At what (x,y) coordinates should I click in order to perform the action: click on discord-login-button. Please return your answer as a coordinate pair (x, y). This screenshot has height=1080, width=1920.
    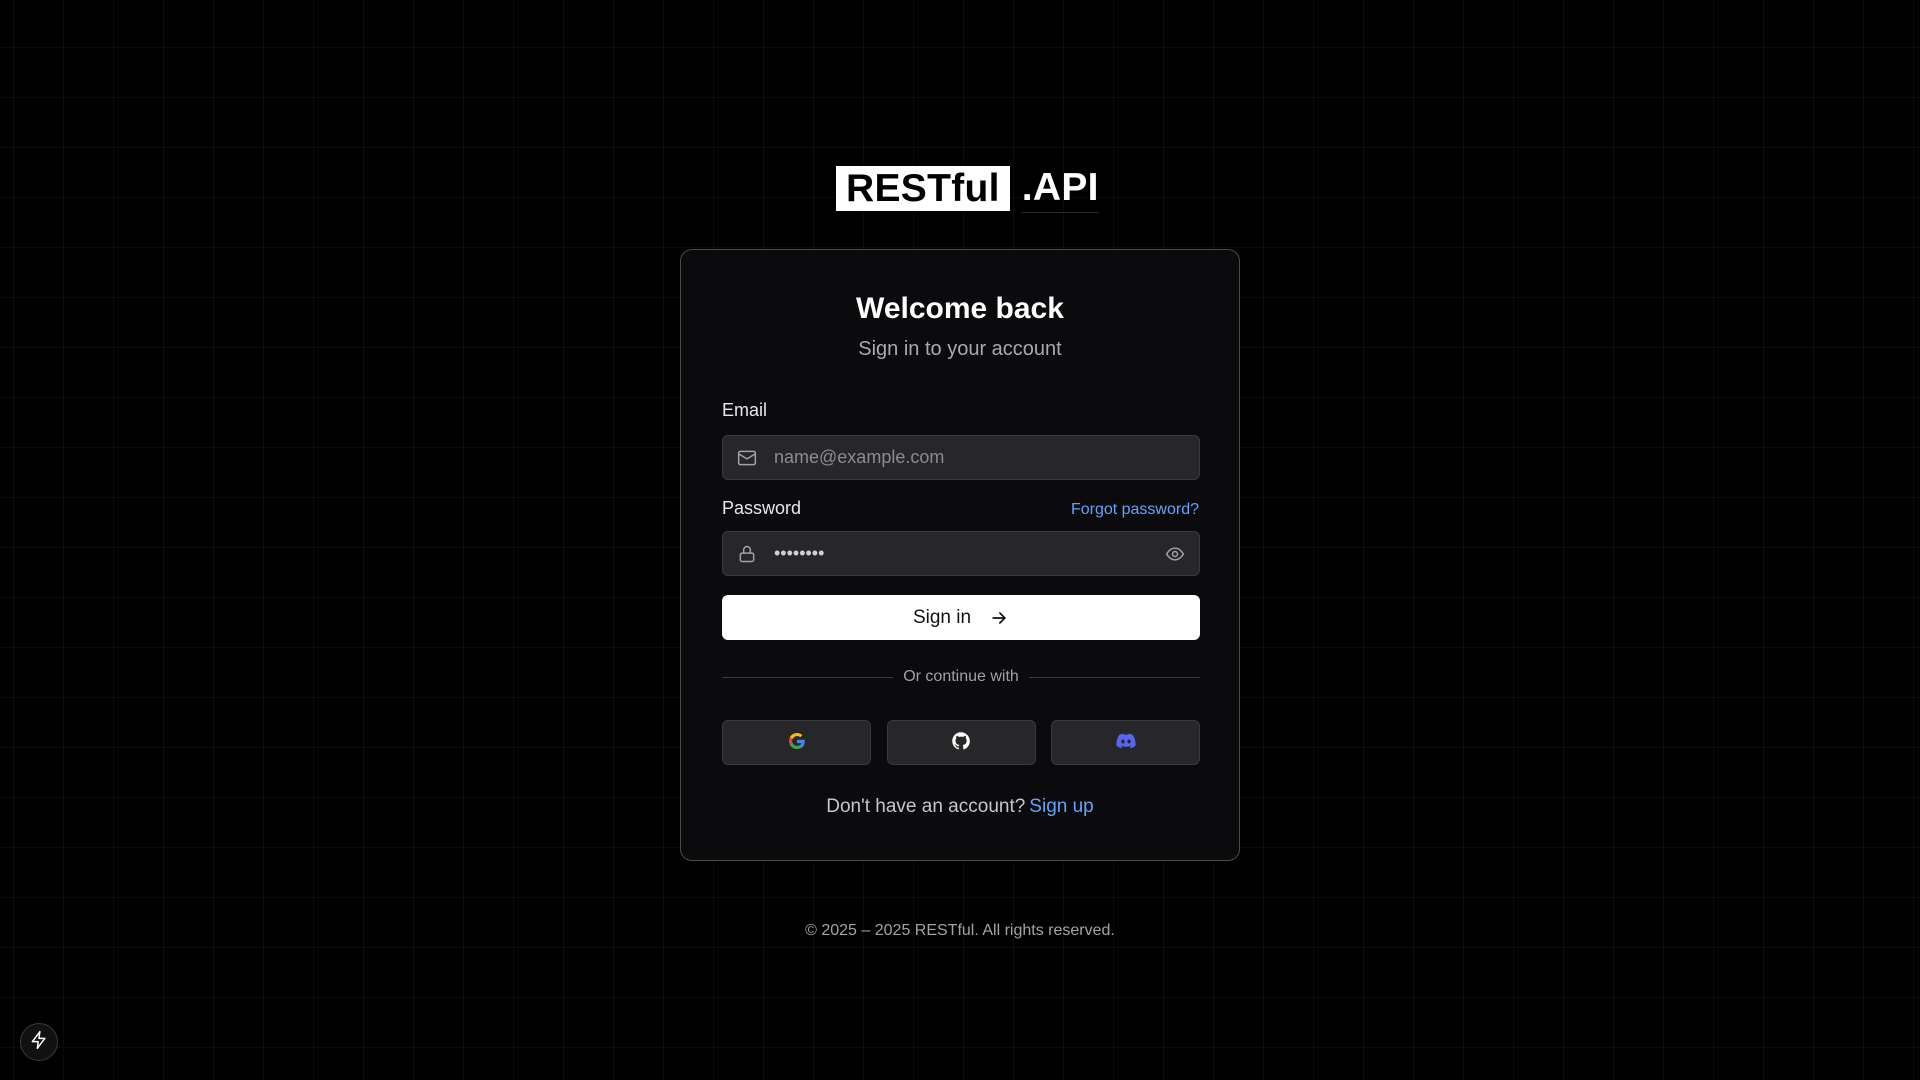
    Looking at the image, I should click on (1125, 742).